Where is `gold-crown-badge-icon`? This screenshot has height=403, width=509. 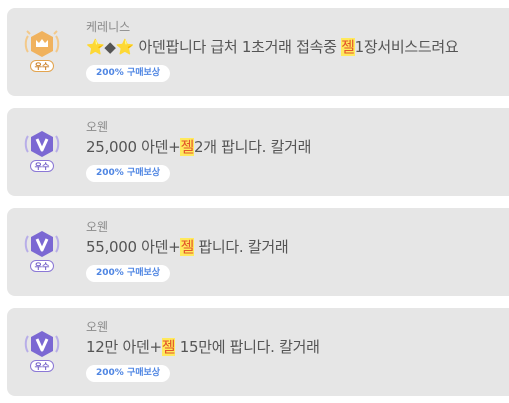 gold-crown-badge-icon is located at coordinates (42, 43).